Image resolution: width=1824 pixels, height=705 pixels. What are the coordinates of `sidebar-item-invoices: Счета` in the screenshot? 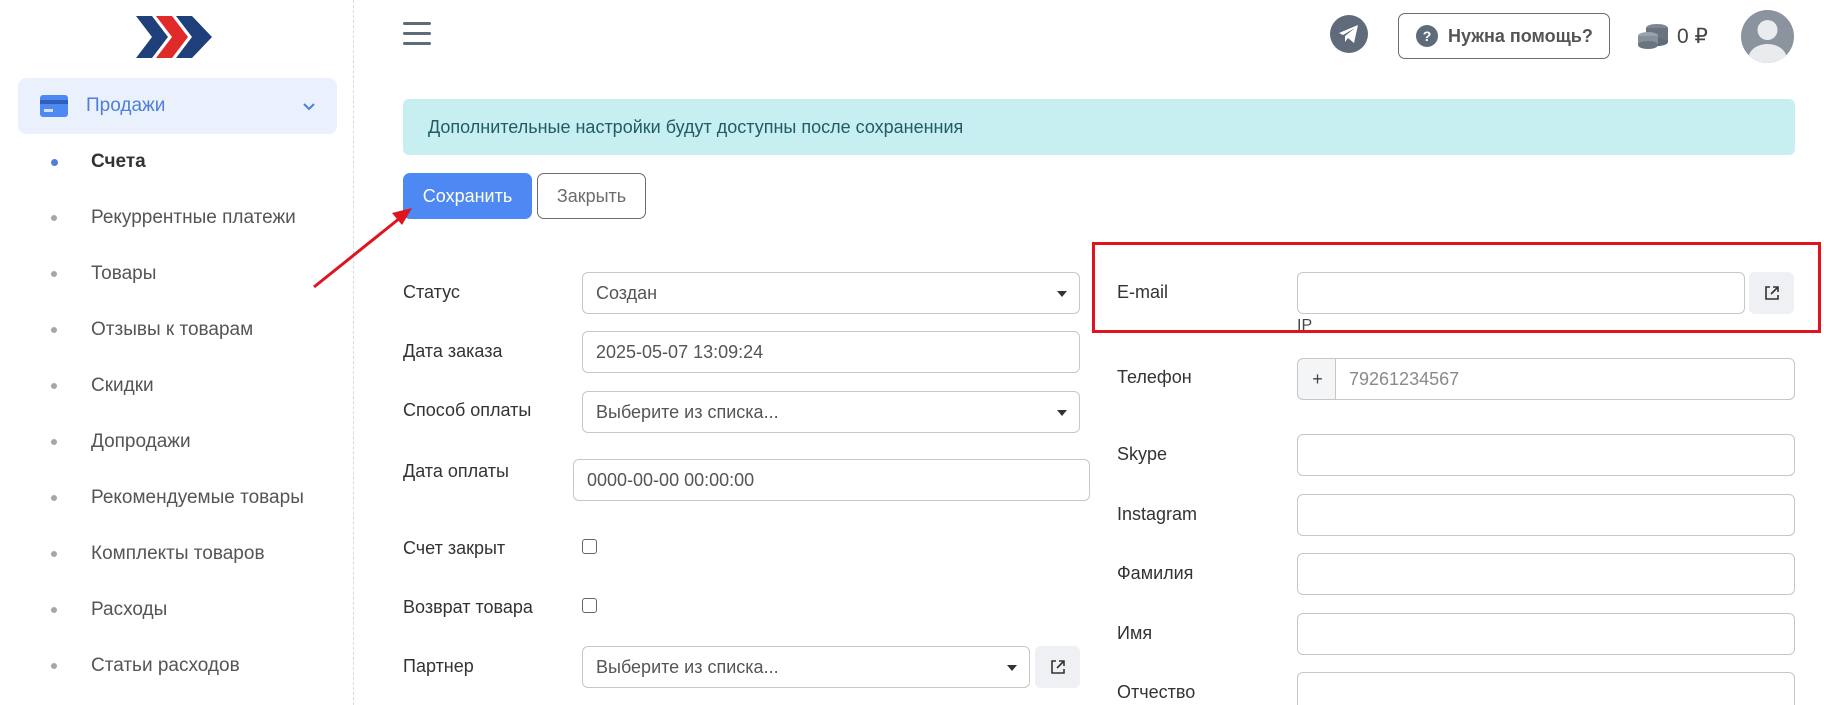 It's located at (177, 162).